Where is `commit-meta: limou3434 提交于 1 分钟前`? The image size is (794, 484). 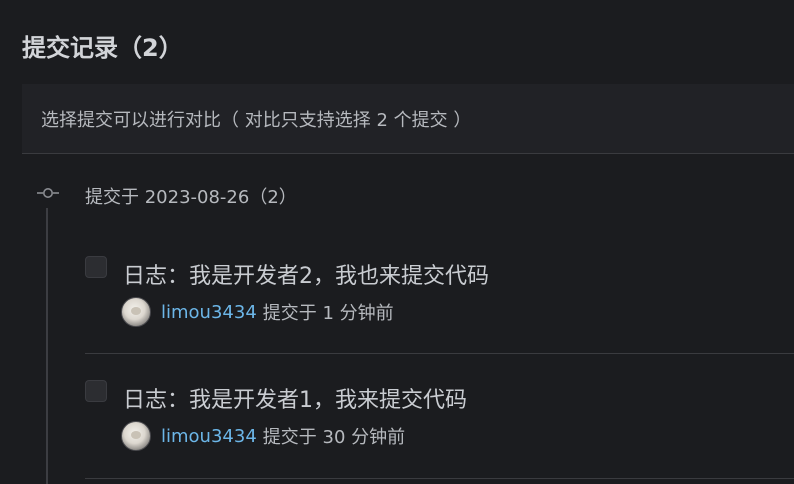
commit-meta: limou3434 提交于 1 分钟前 is located at coordinates (257, 312).